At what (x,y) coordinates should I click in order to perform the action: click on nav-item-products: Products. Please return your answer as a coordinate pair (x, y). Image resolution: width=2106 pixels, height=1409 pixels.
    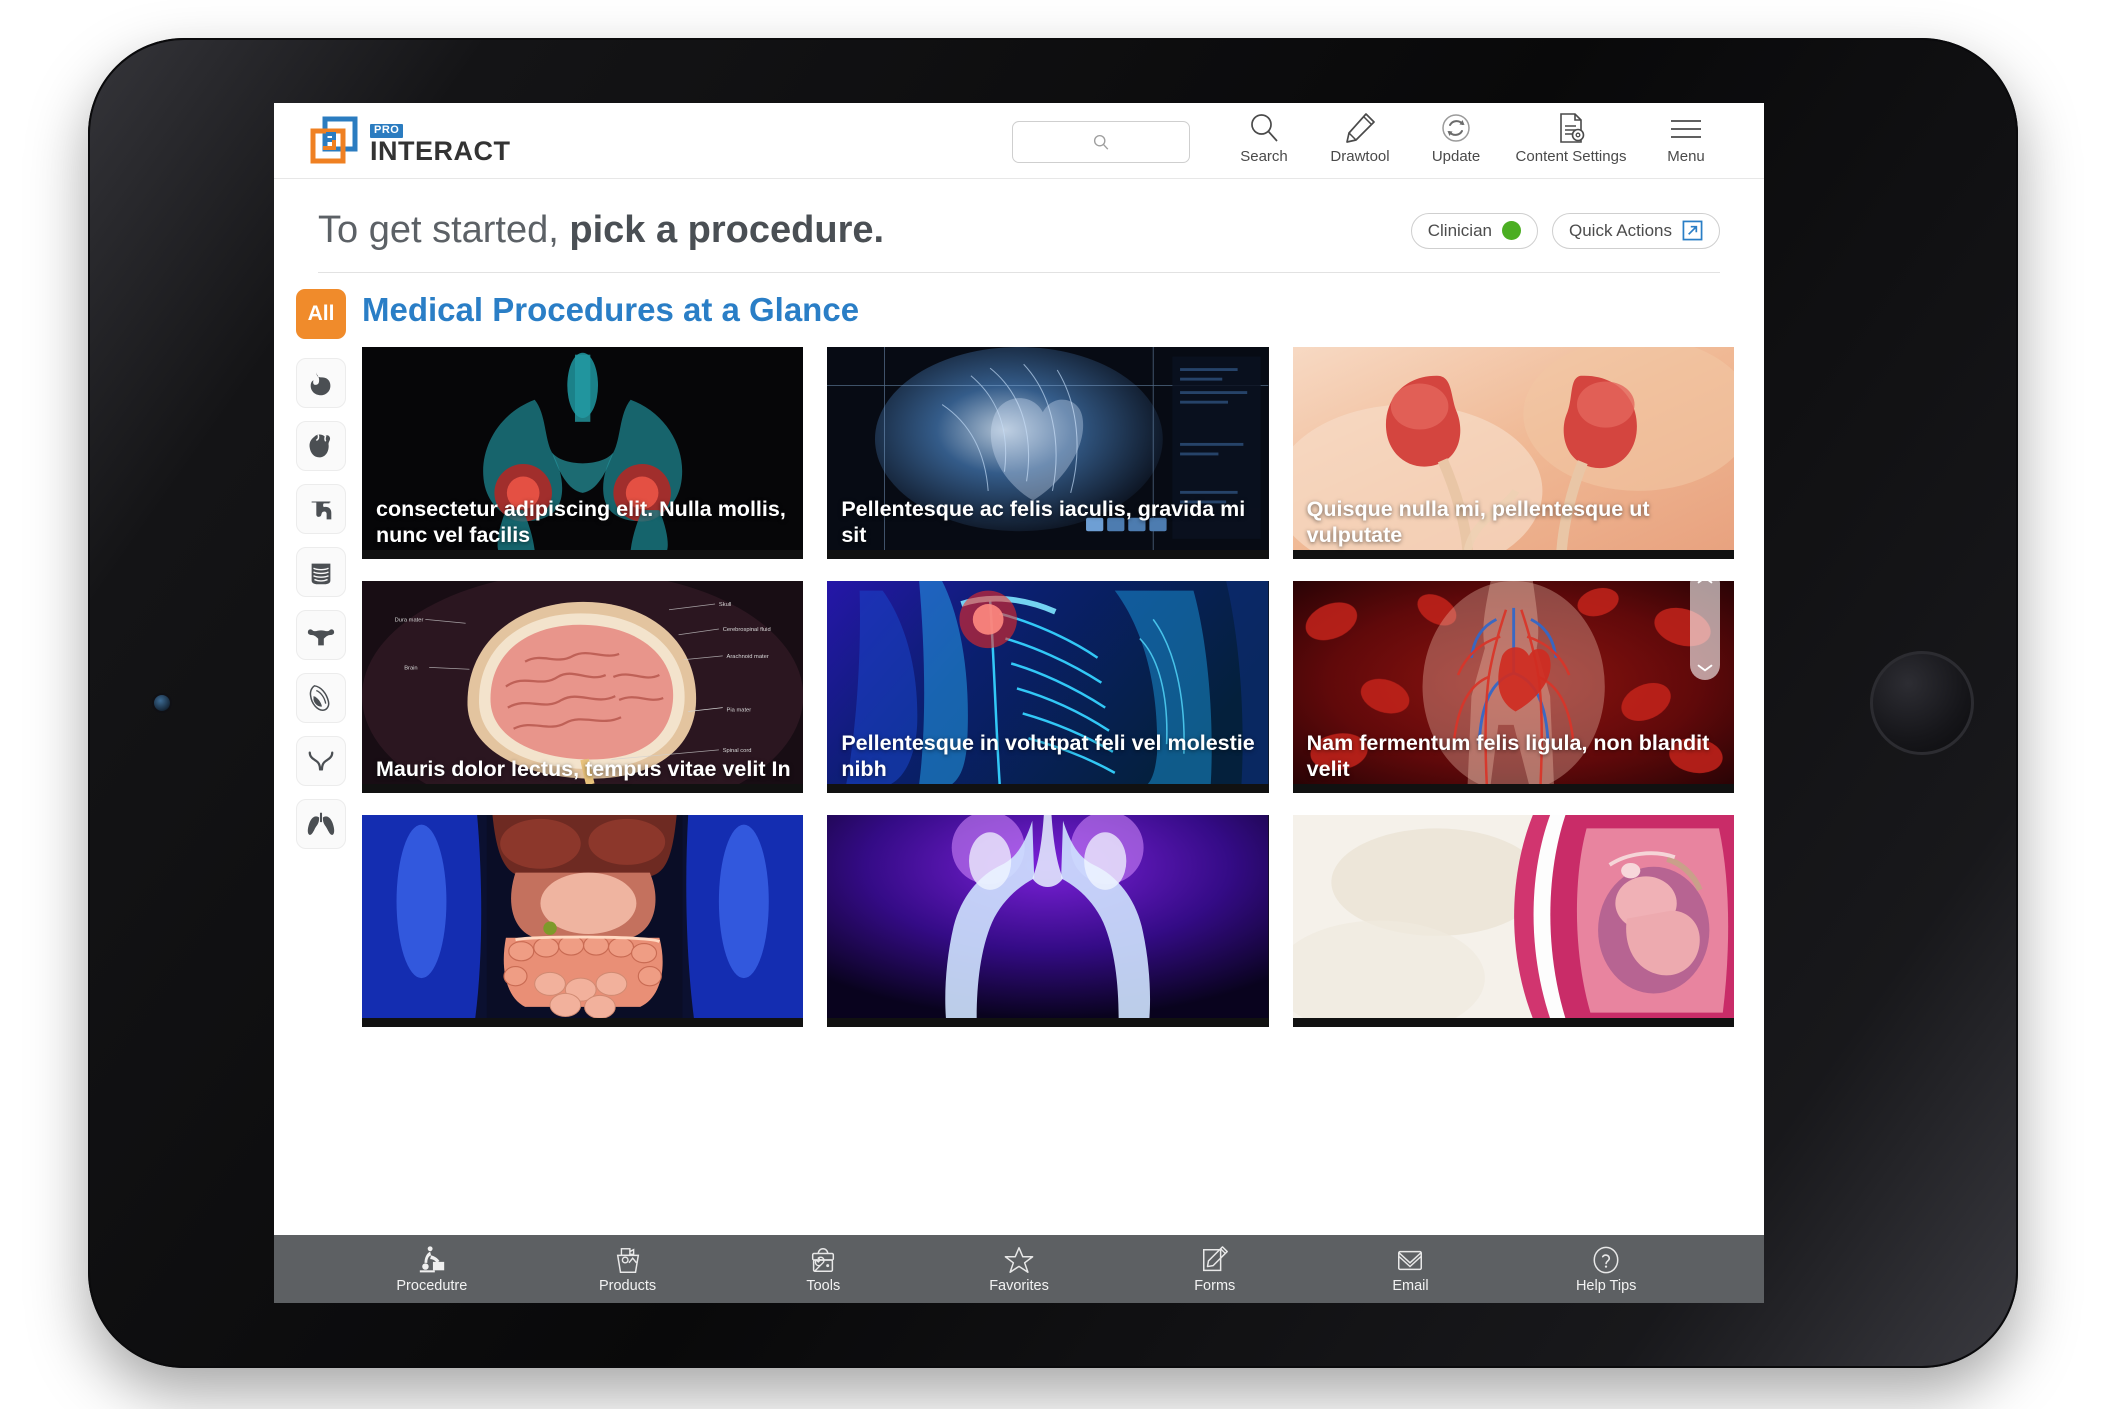
    Looking at the image, I should click on (628, 1269).